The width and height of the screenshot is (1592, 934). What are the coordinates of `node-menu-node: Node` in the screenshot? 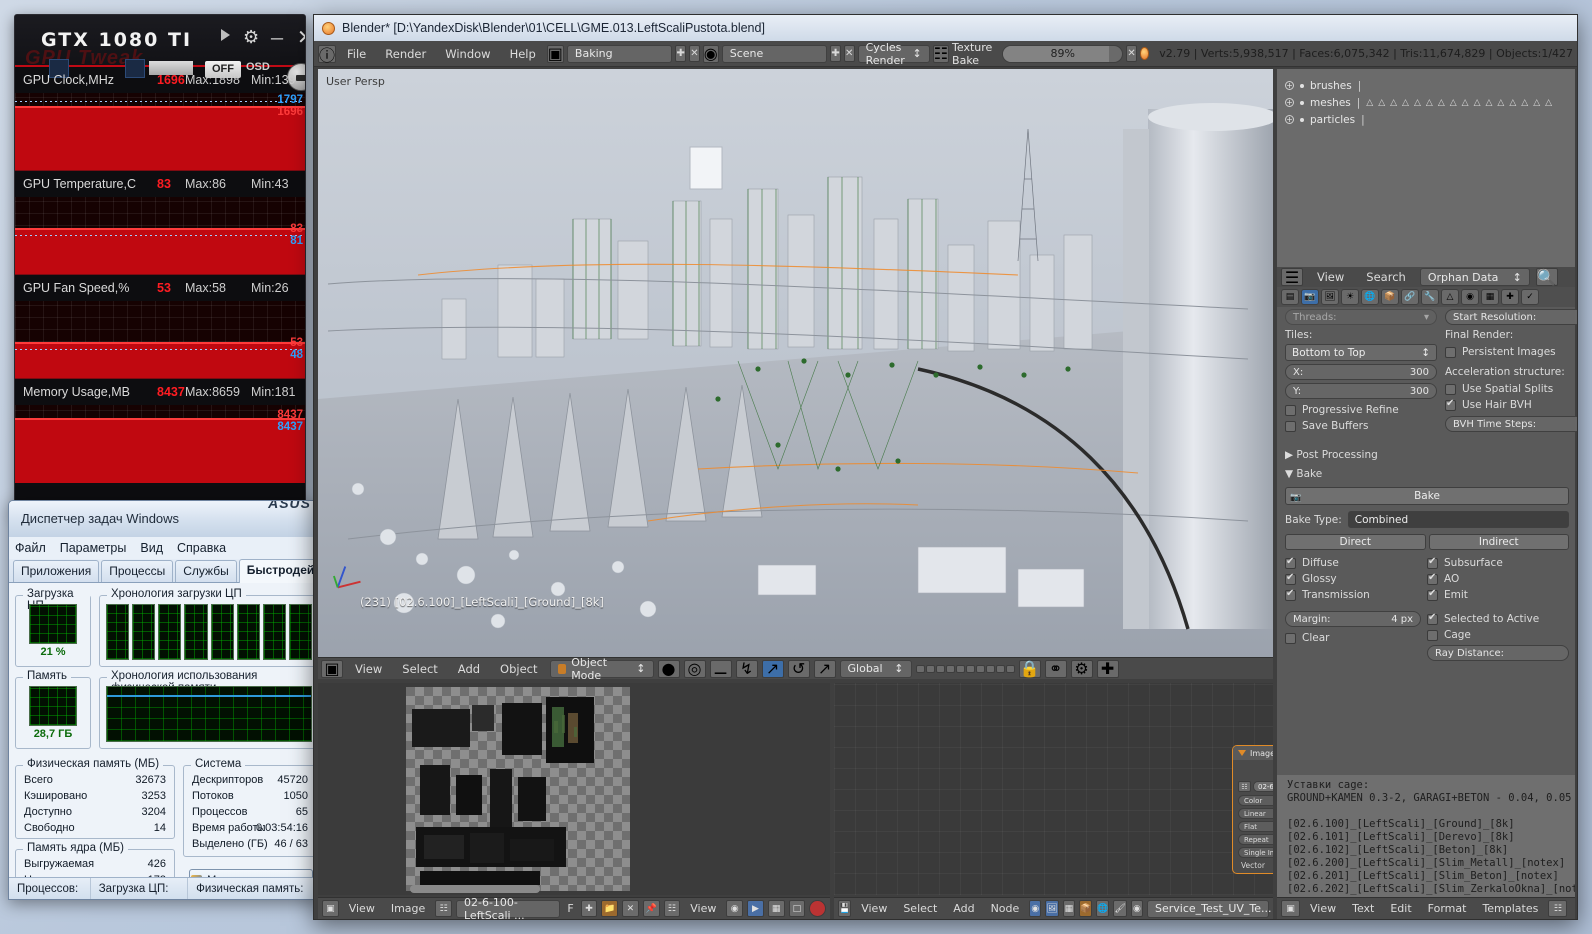 It's located at (1005, 908).